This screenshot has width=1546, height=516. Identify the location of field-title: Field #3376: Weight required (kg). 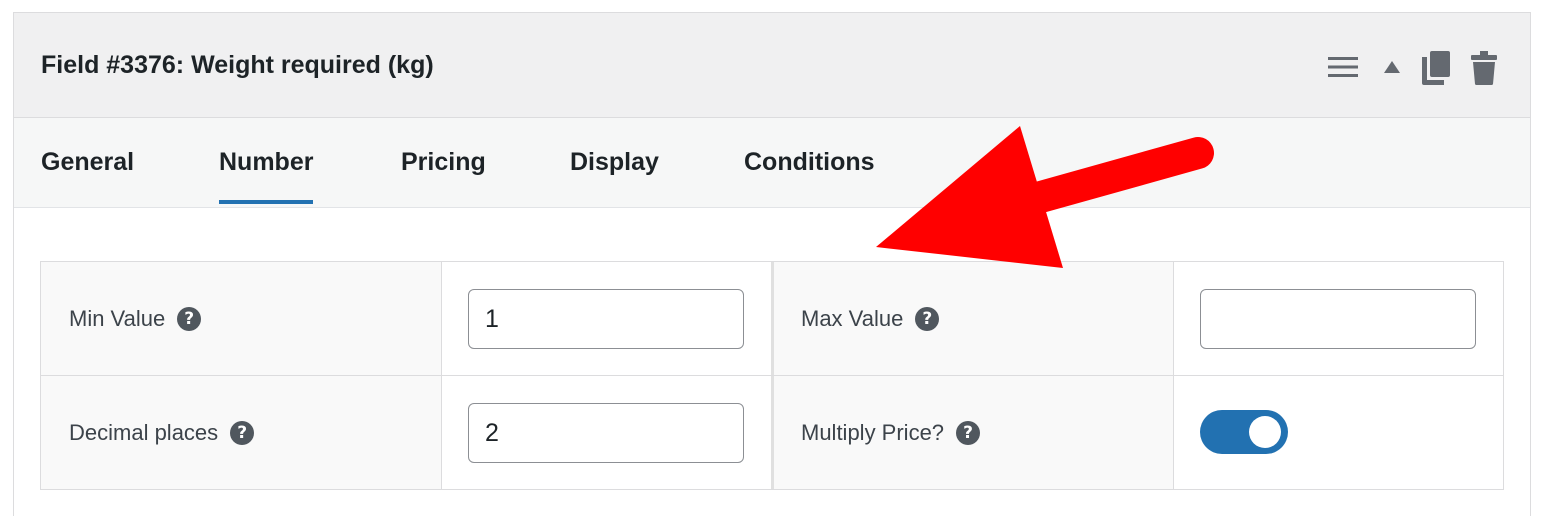
(237, 65).